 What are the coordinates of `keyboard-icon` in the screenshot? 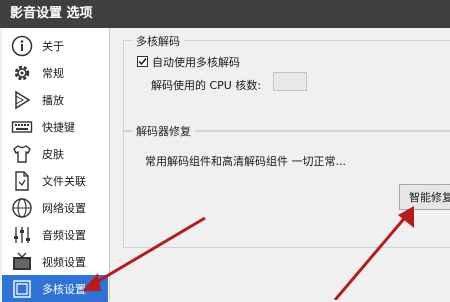 It's located at (22, 127).